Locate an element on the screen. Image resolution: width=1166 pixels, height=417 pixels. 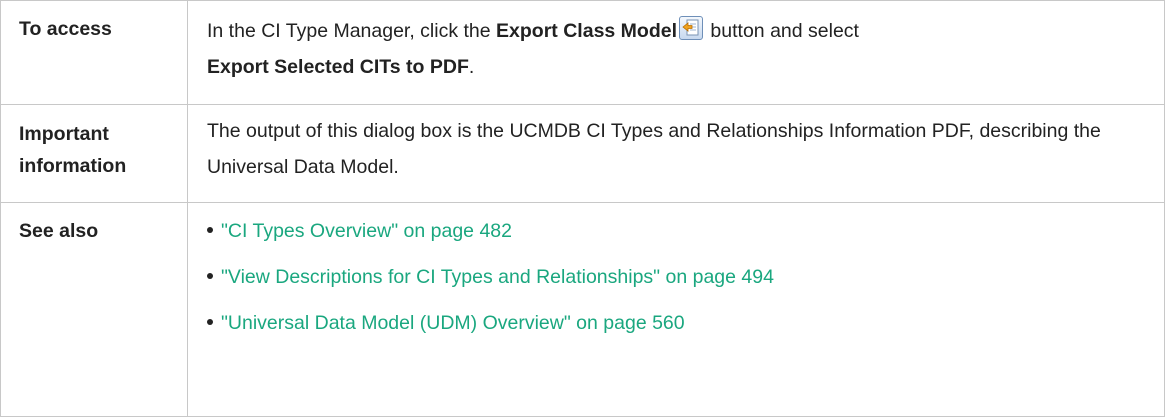
row-label-see-also: See also is located at coordinates (94, 309).